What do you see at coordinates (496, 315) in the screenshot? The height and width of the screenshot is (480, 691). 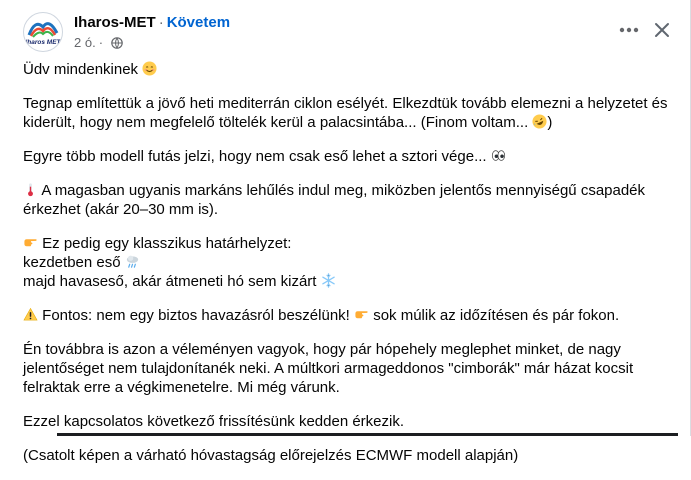 I see `timing-text: sok múlik az időzítésen és pár fokon.` at bounding box center [496, 315].